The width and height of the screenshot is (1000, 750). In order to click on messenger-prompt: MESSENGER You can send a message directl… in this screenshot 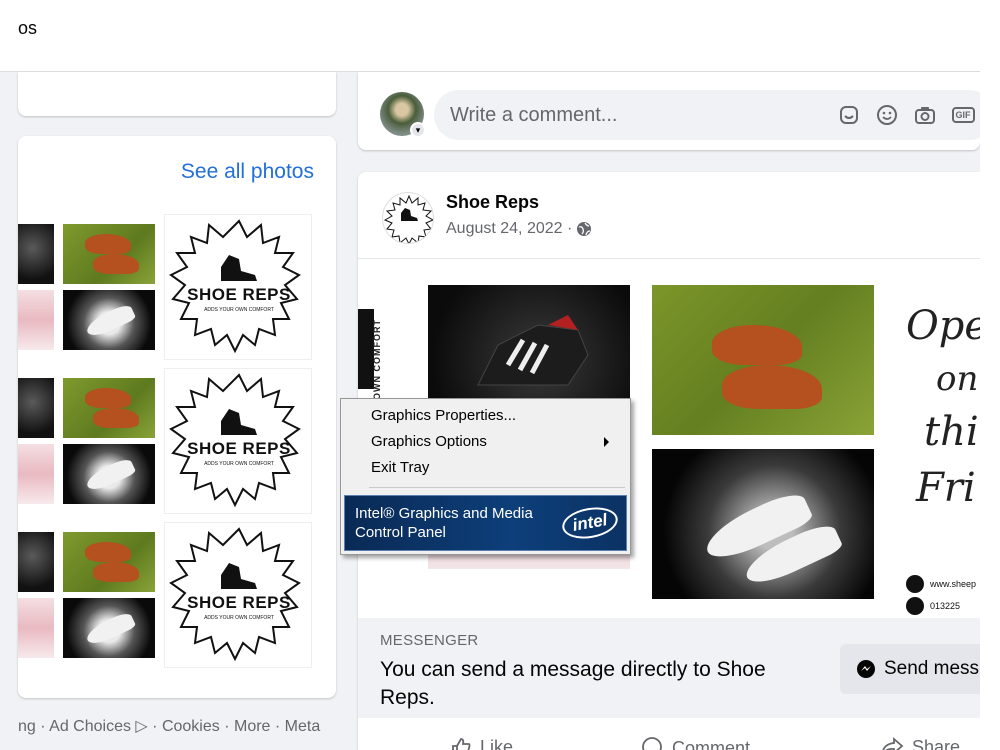, I will do `click(669, 668)`.